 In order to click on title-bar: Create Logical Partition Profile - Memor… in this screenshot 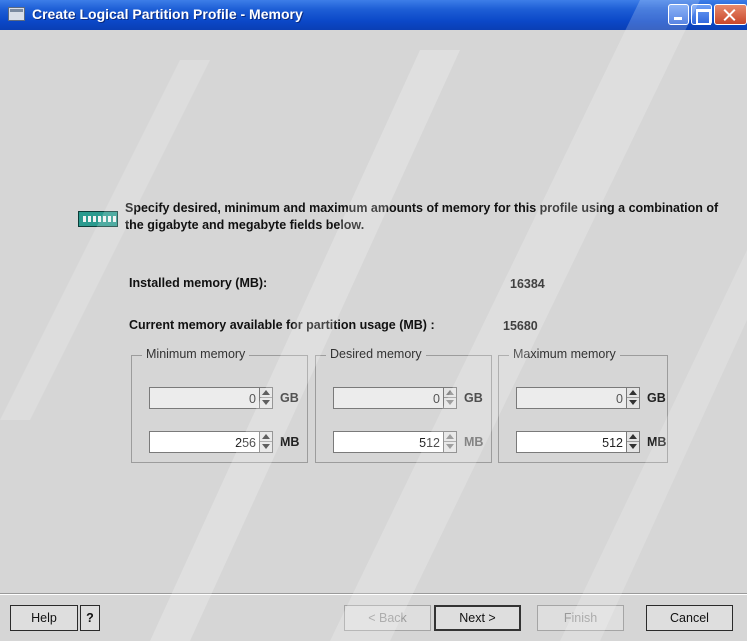, I will do `click(373, 15)`.